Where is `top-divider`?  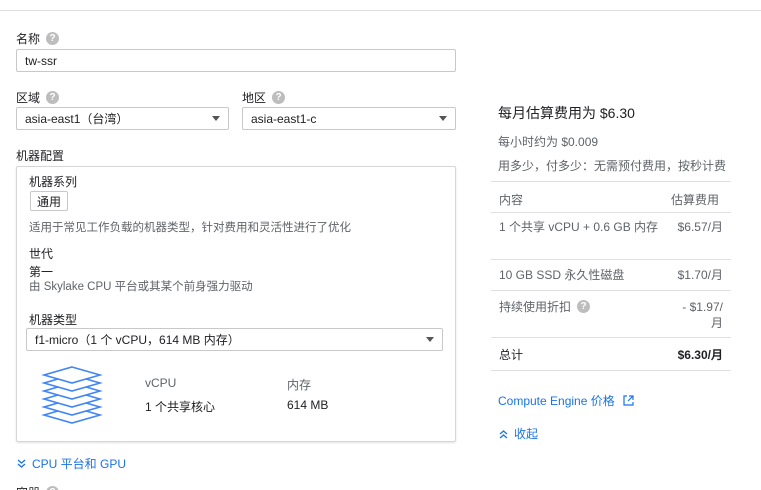 top-divider is located at coordinates (380, 10).